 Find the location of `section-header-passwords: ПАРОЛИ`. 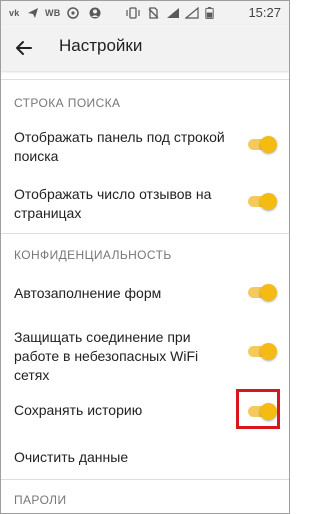

section-header-passwords: ПАРОЛИ is located at coordinates (40, 500).